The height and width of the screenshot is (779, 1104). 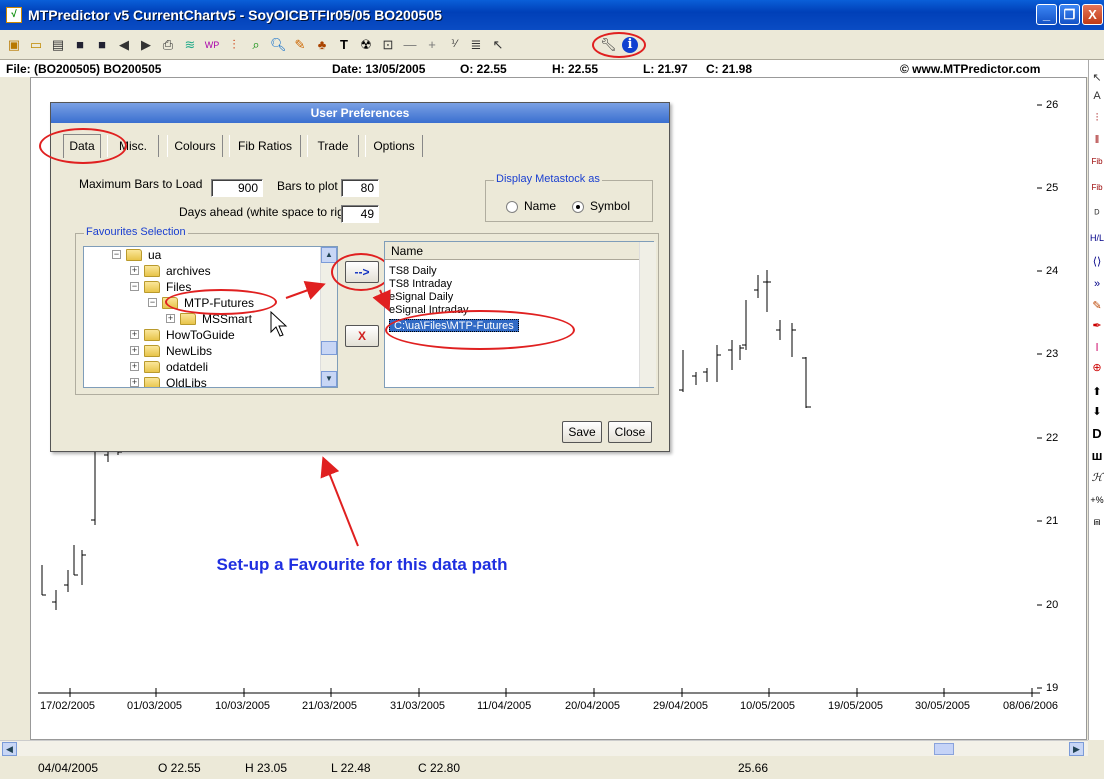 I want to click on bars-icon: ⫶, so click(x=234, y=45).